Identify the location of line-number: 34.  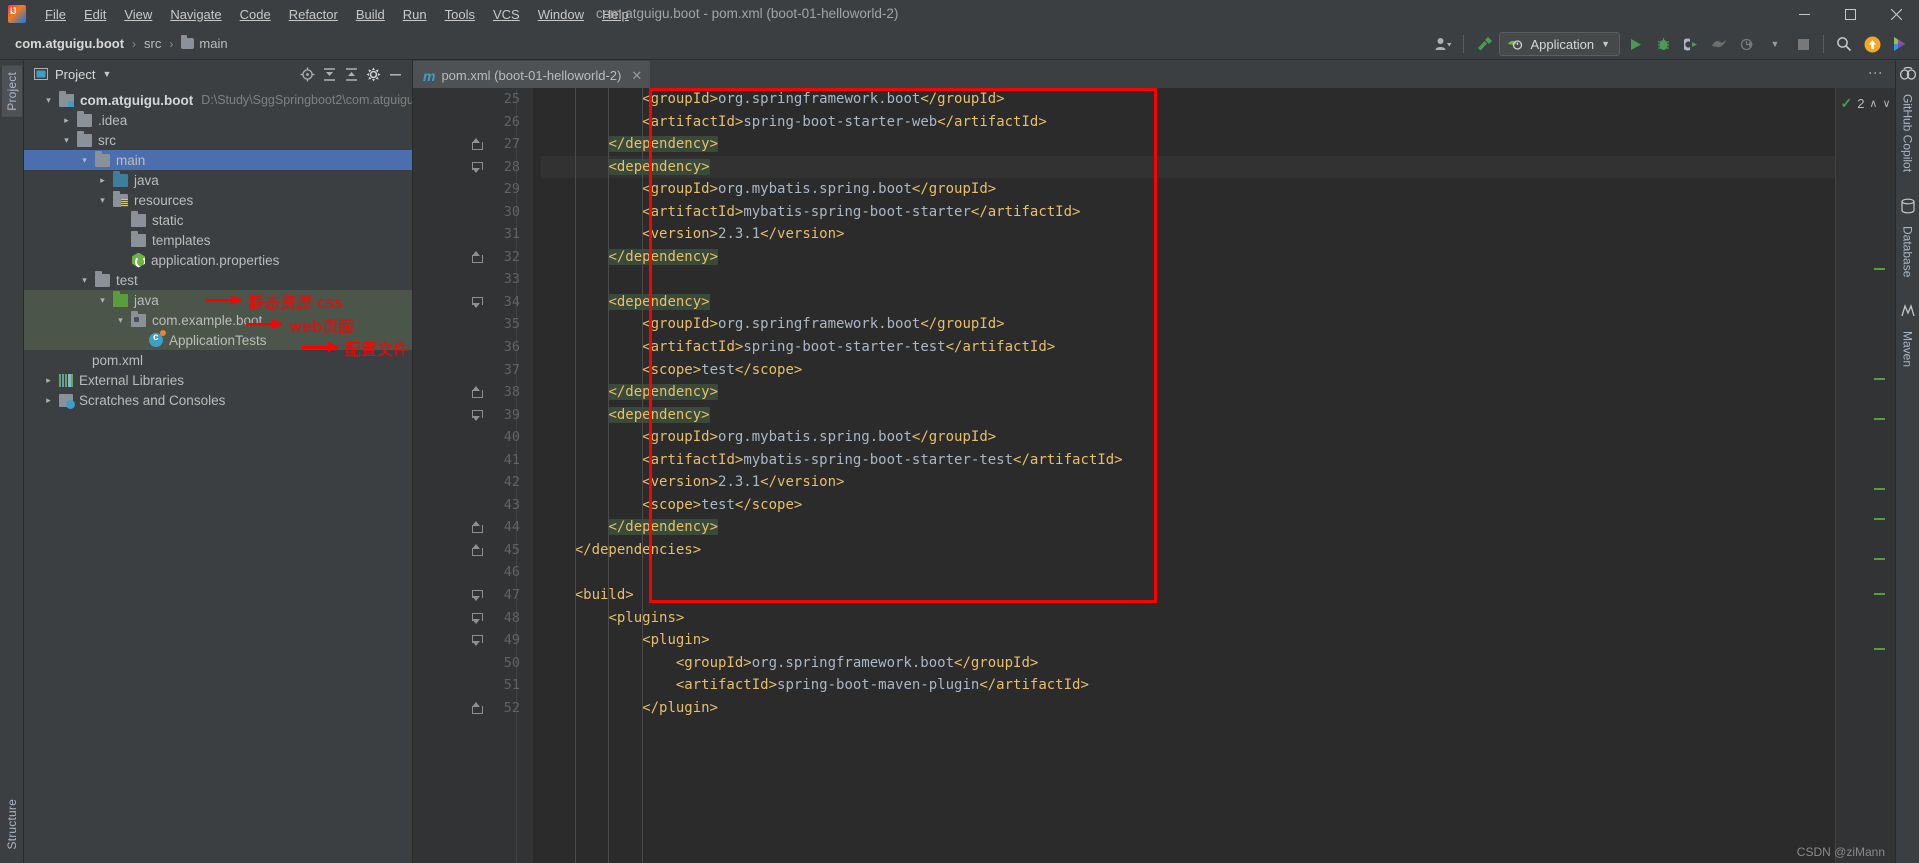
(473, 302).